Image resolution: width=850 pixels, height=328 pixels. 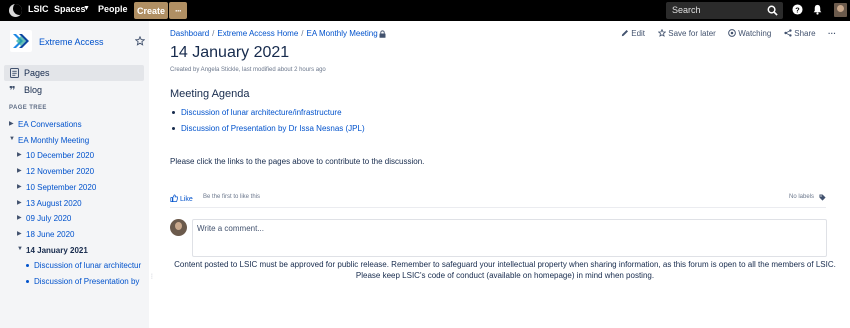 I want to click on edit-label: Edit, so click(x=638, y=33).